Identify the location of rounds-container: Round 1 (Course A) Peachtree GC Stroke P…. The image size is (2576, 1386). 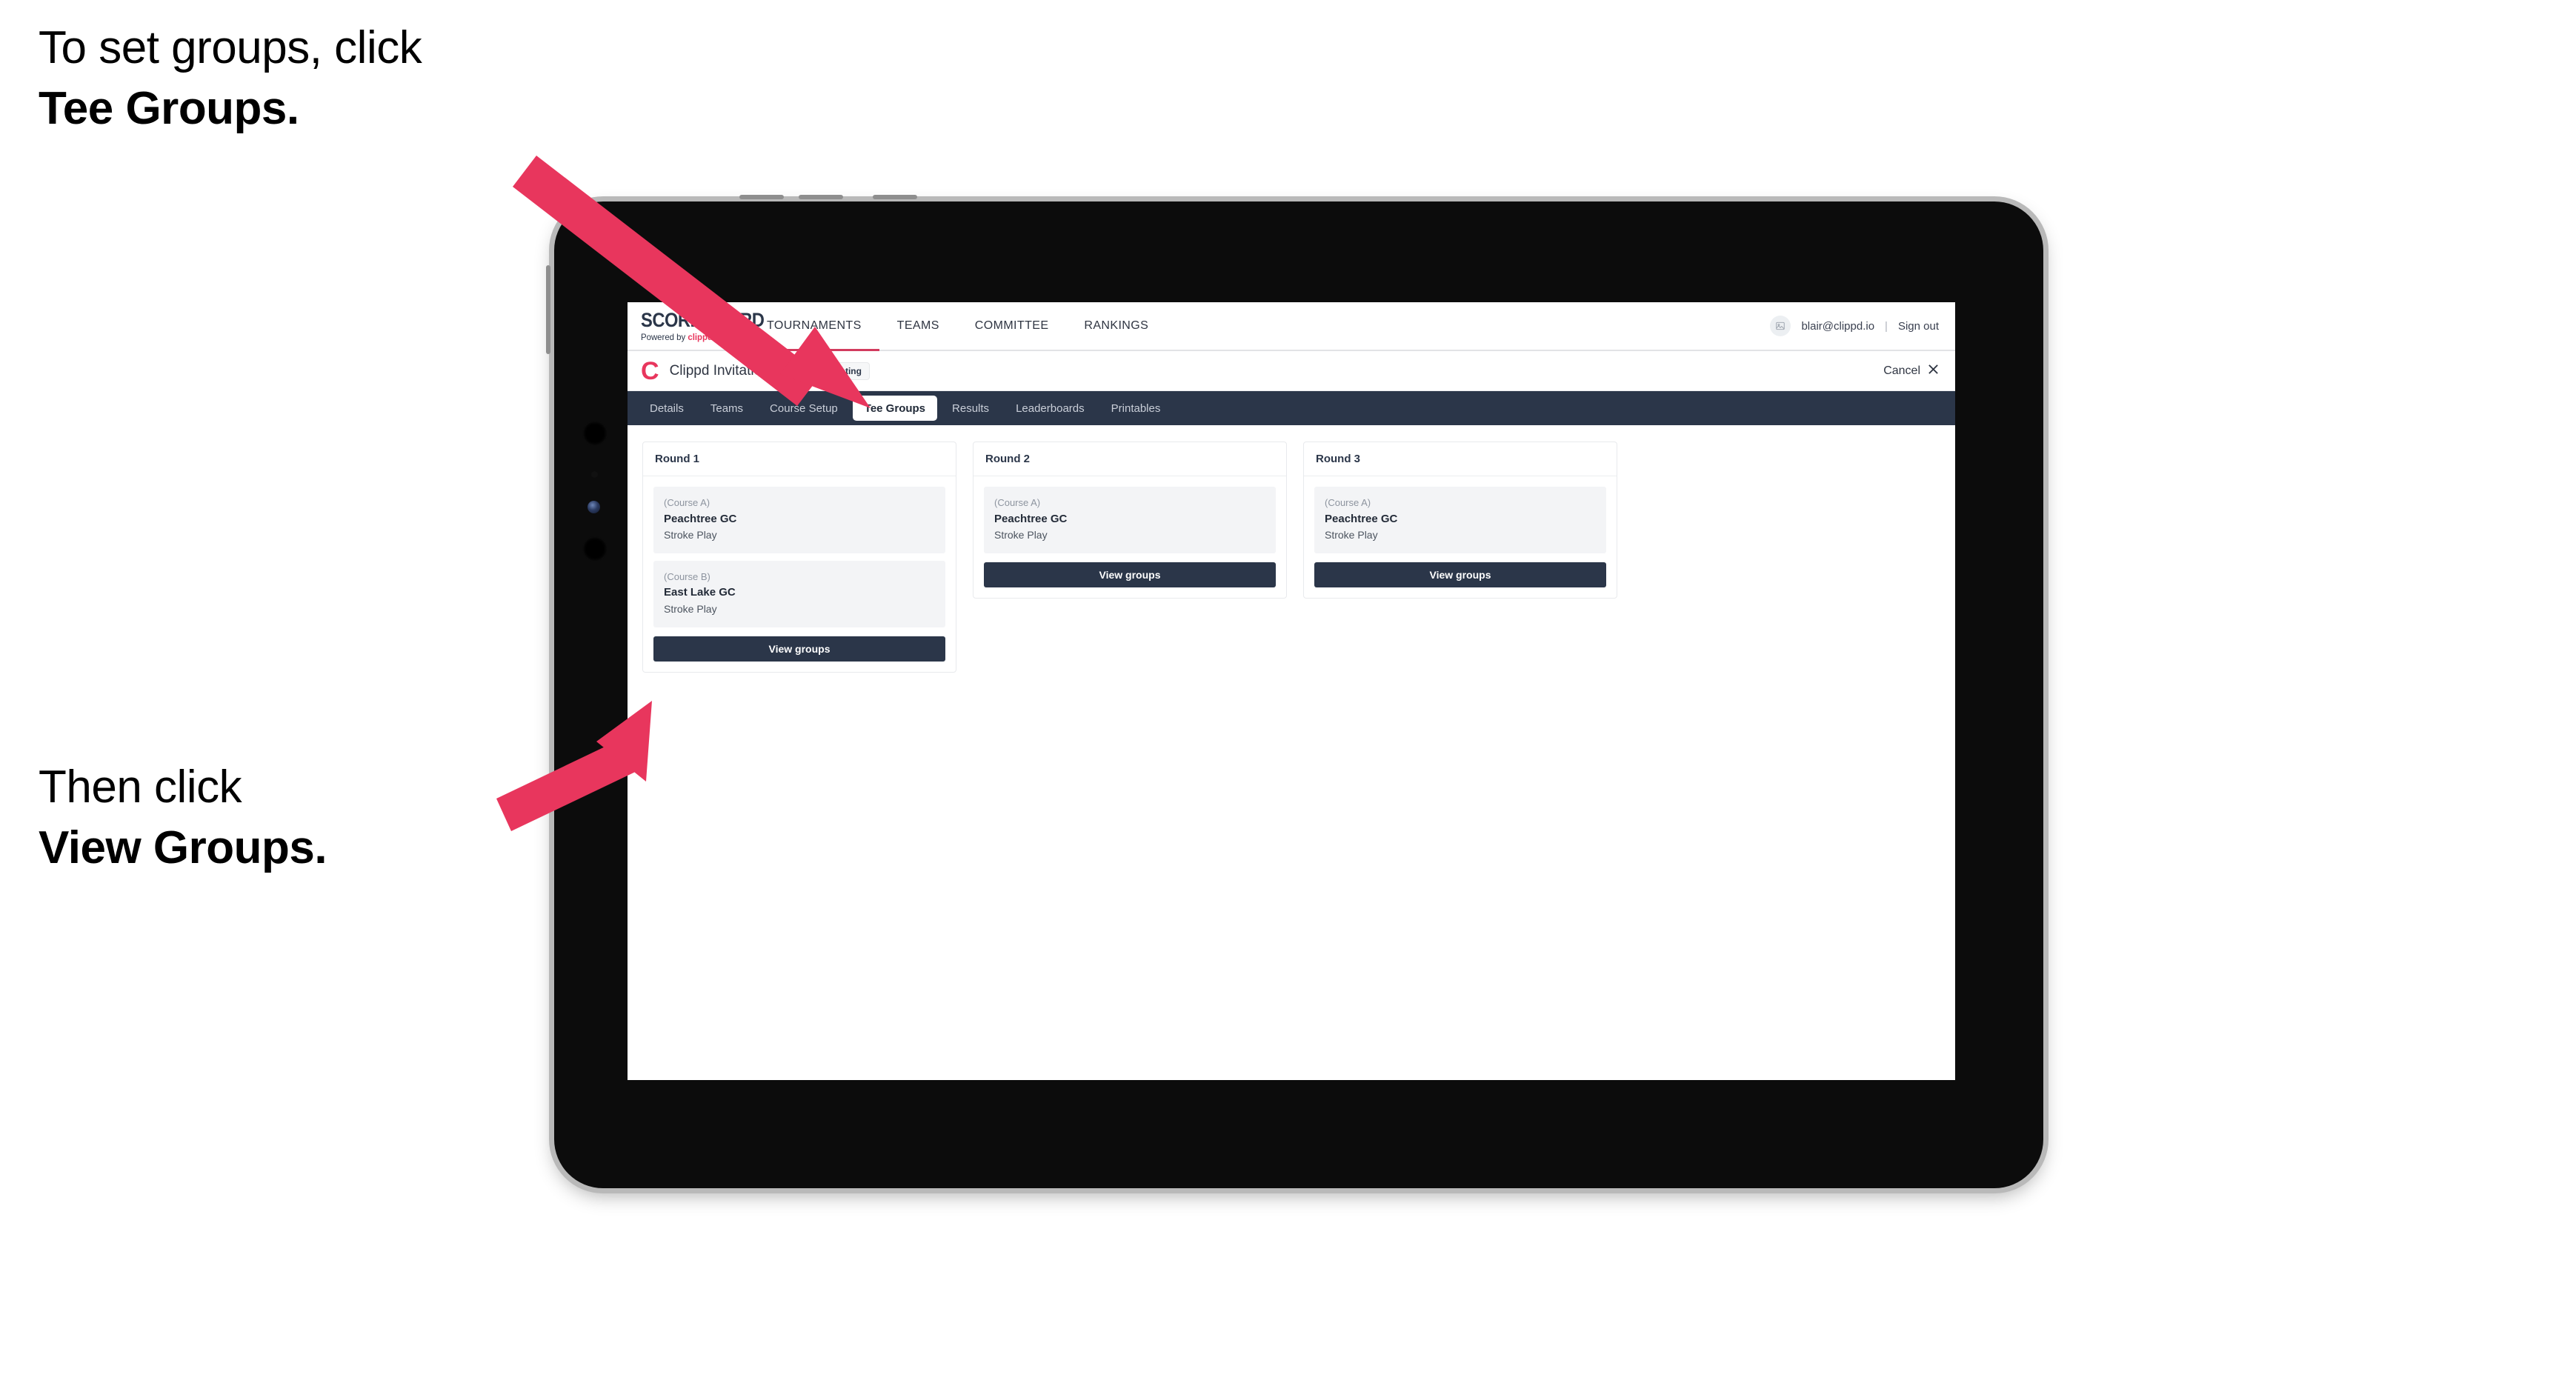
(1291, 549).